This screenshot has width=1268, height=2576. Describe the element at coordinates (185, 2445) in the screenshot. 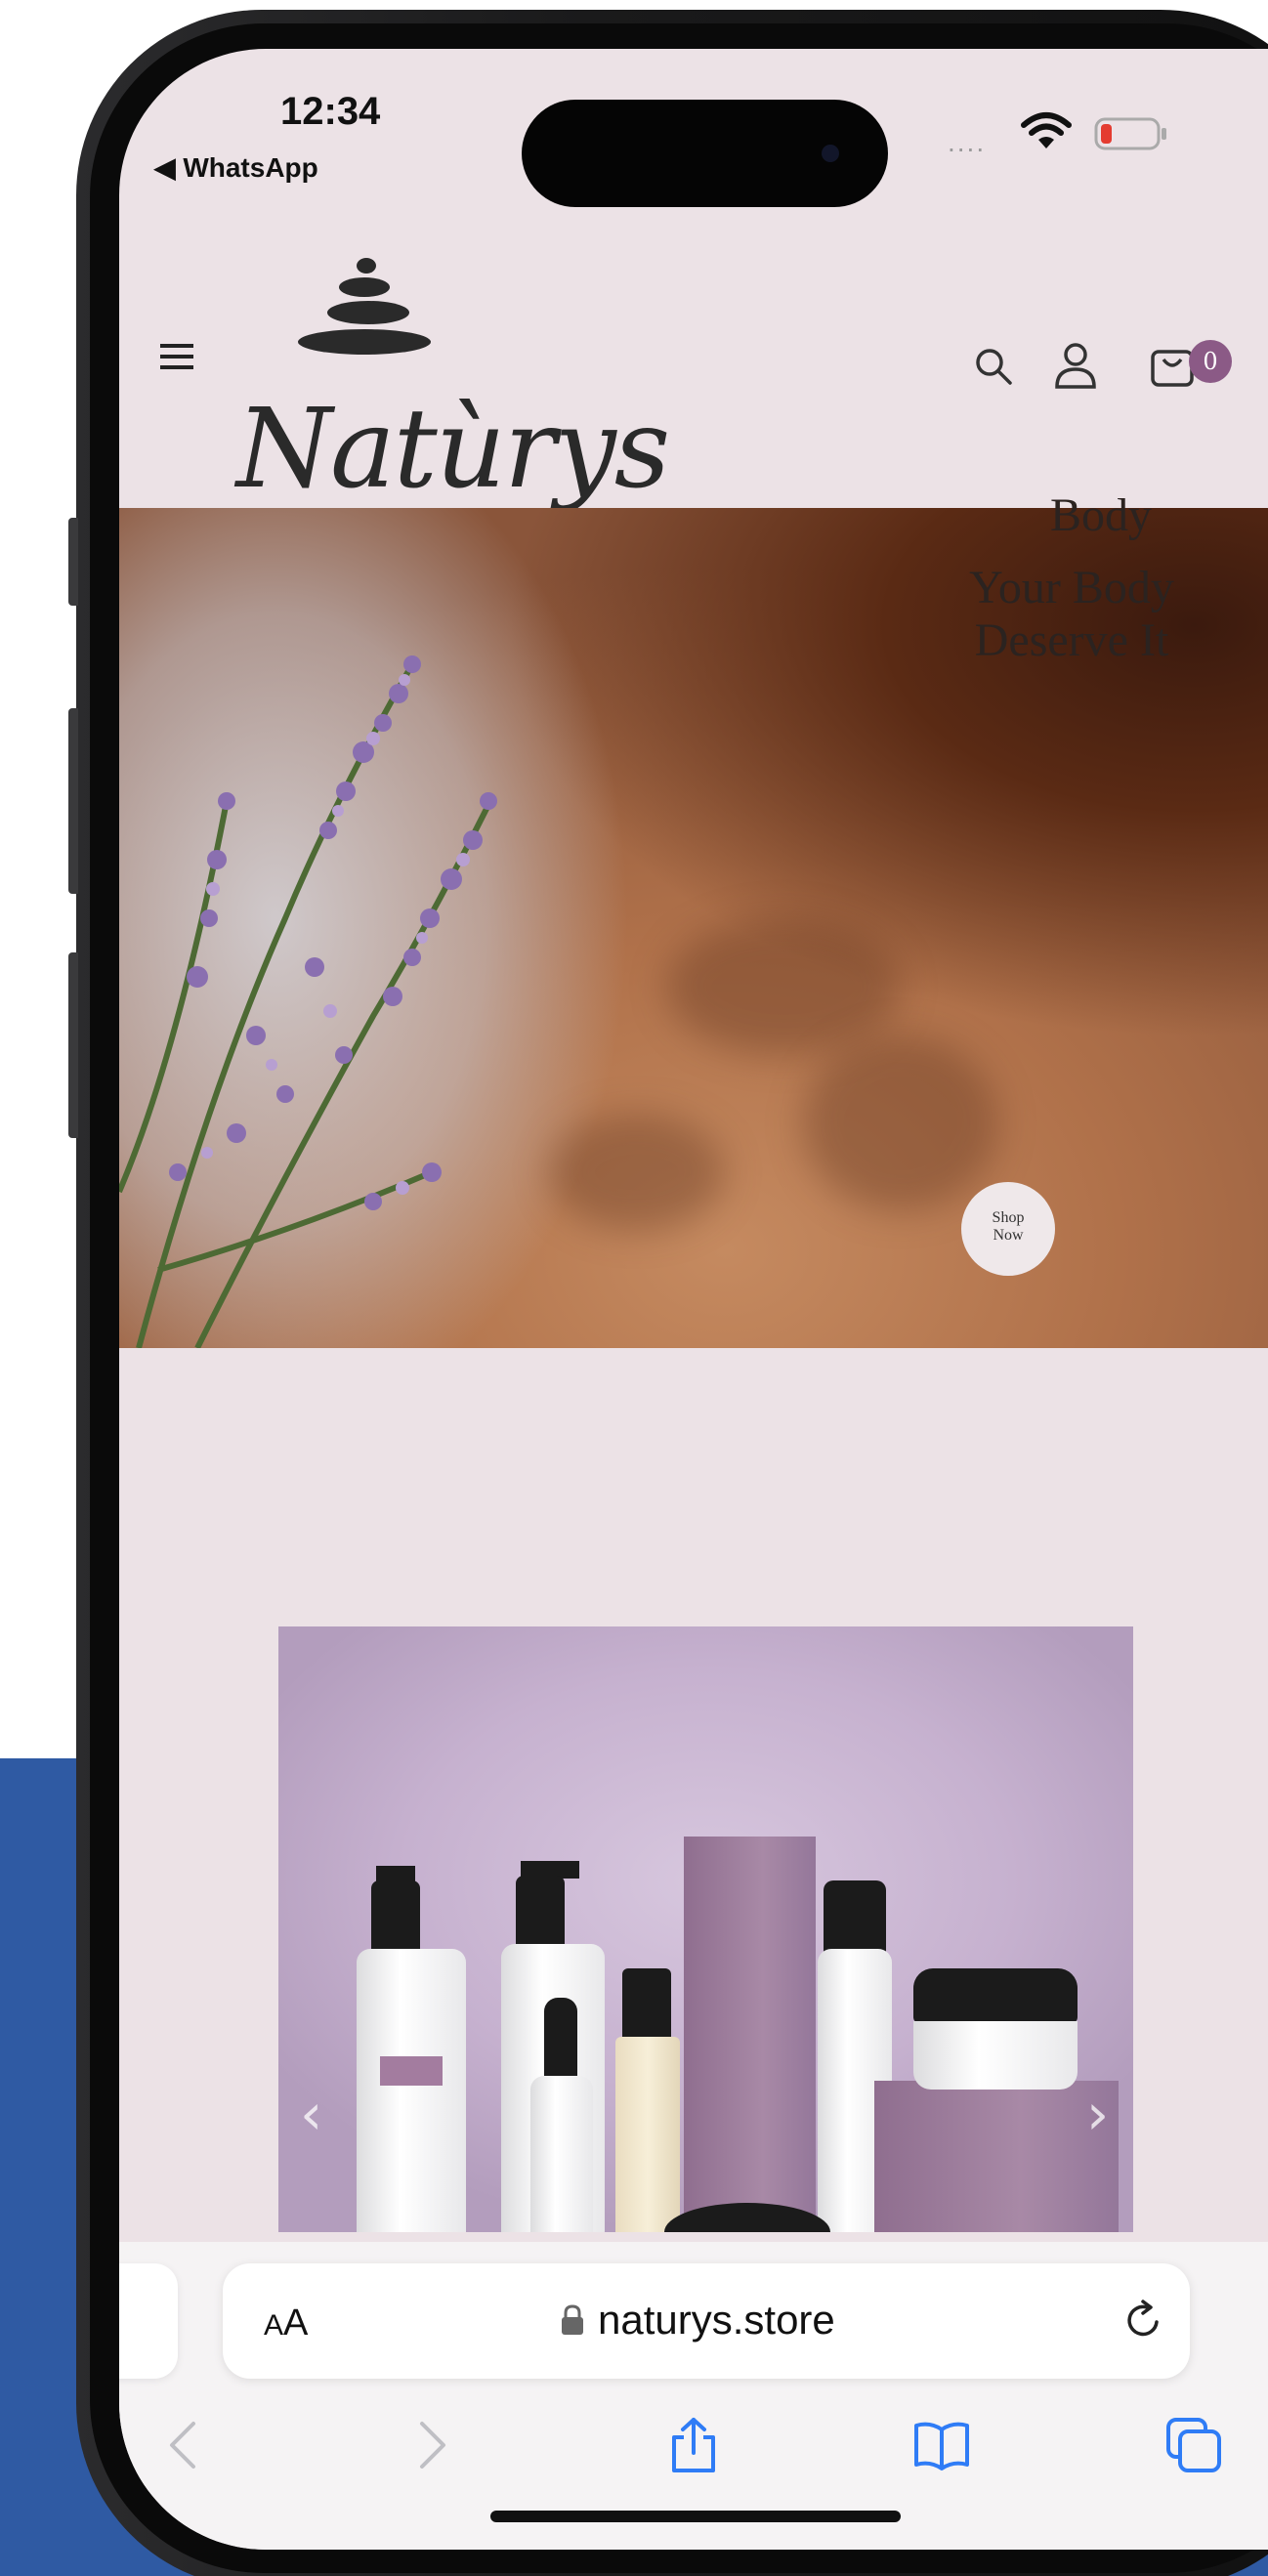

I see `back-icon` at that location.